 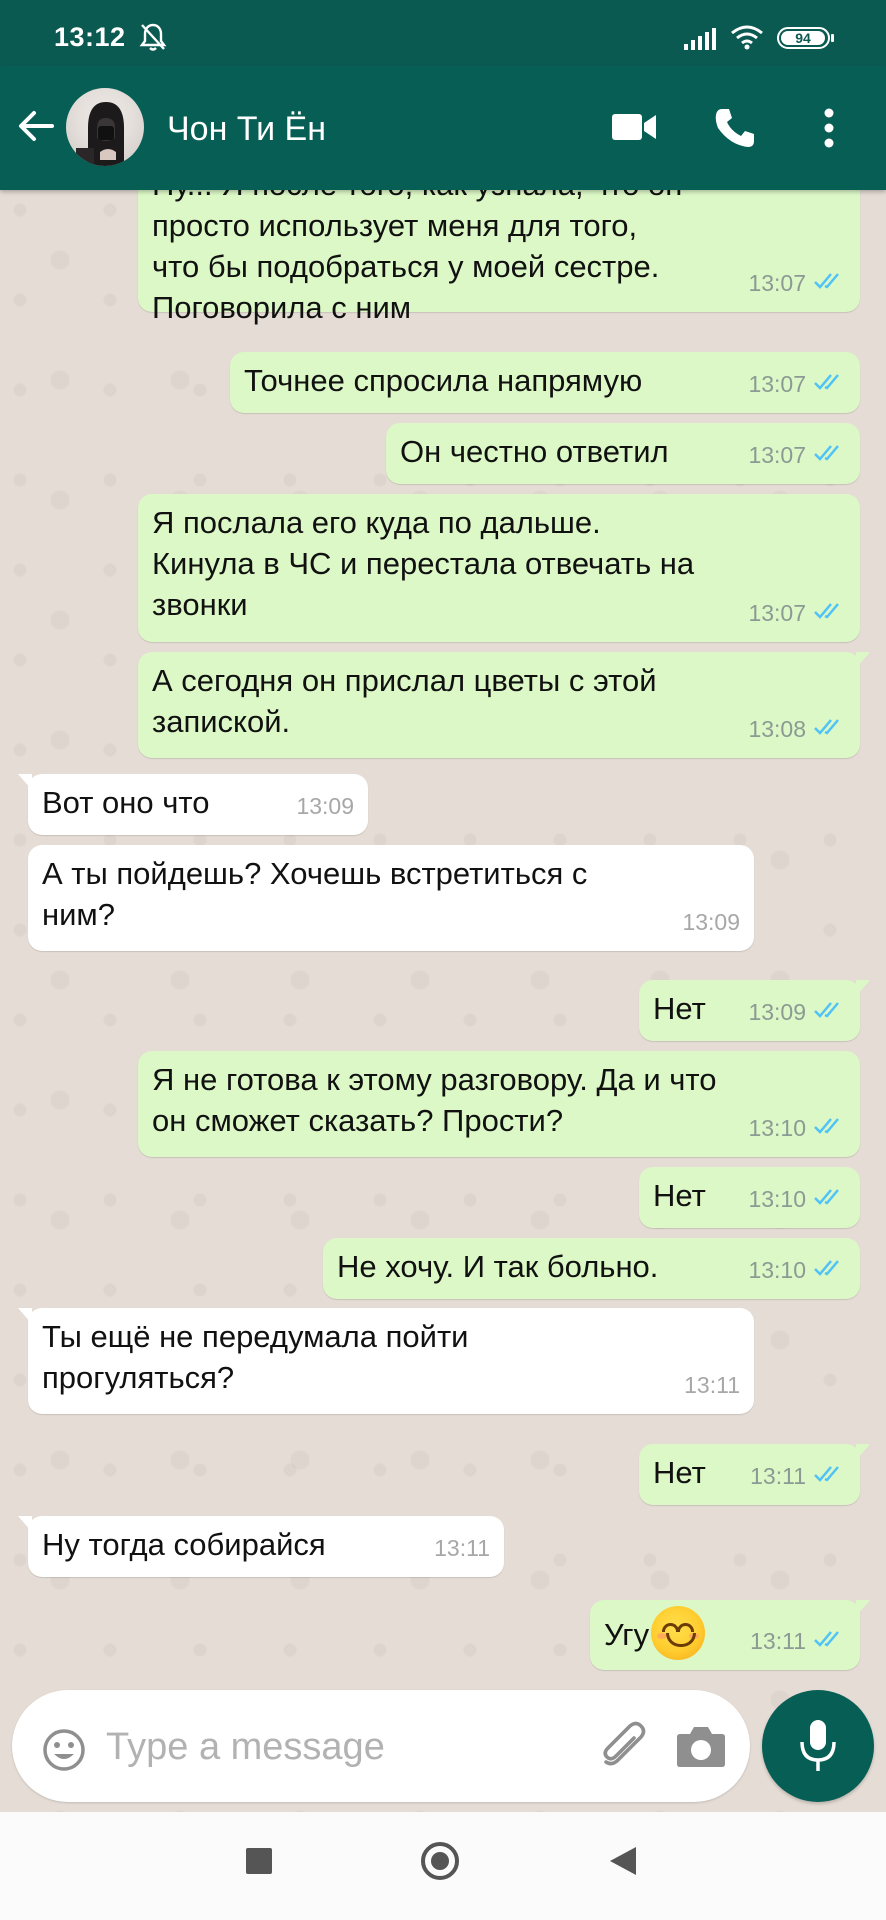 What do you see at coordinates (747, 39) in the screenshot?
I see `wifi-icon` at bounding box center [747, 39].